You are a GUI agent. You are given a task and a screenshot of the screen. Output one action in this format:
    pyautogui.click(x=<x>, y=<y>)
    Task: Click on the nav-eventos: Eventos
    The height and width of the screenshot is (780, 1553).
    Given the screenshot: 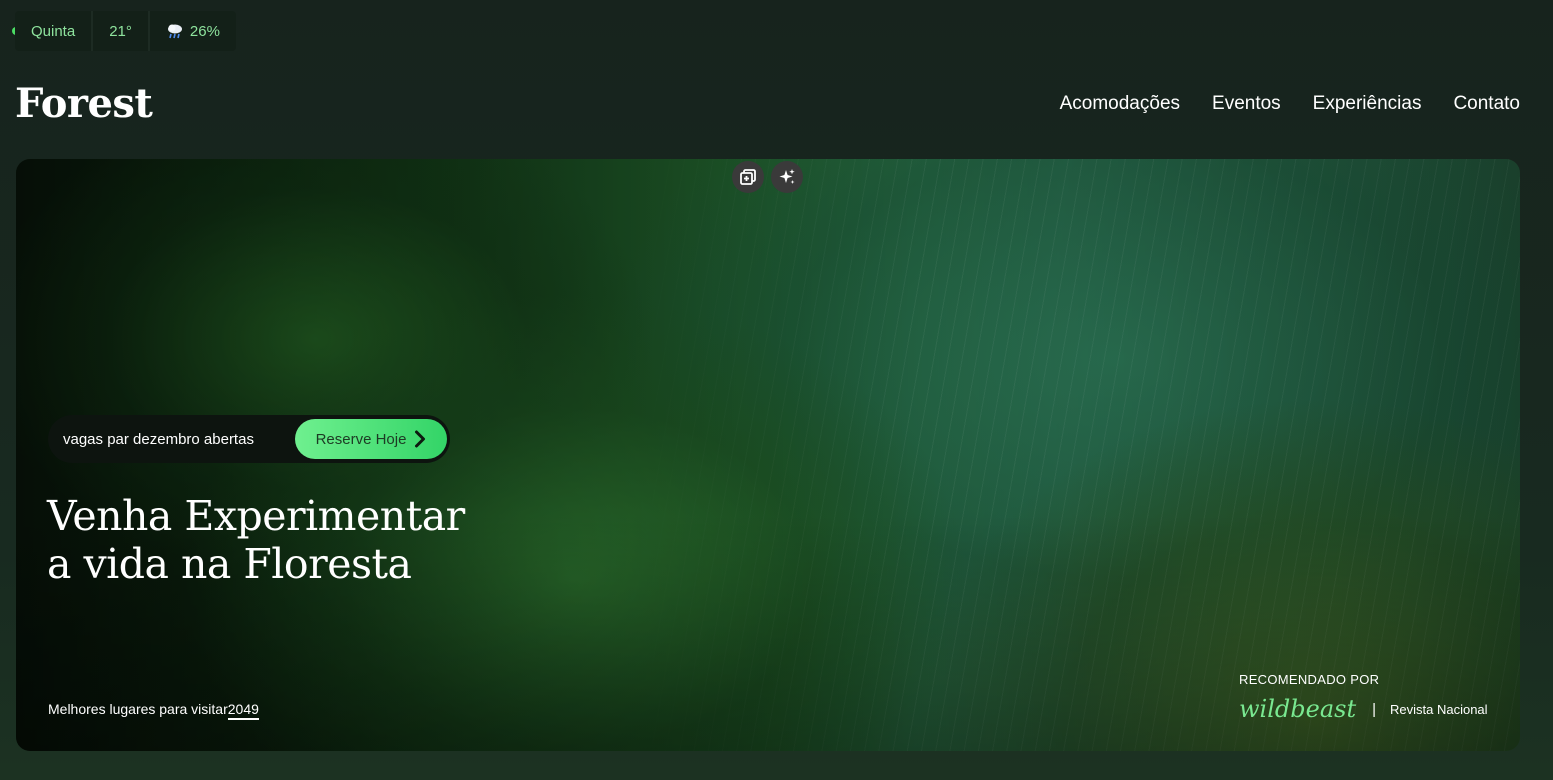 What is the action you would take?
    pyautogui.click(x=1246, y=104)
    